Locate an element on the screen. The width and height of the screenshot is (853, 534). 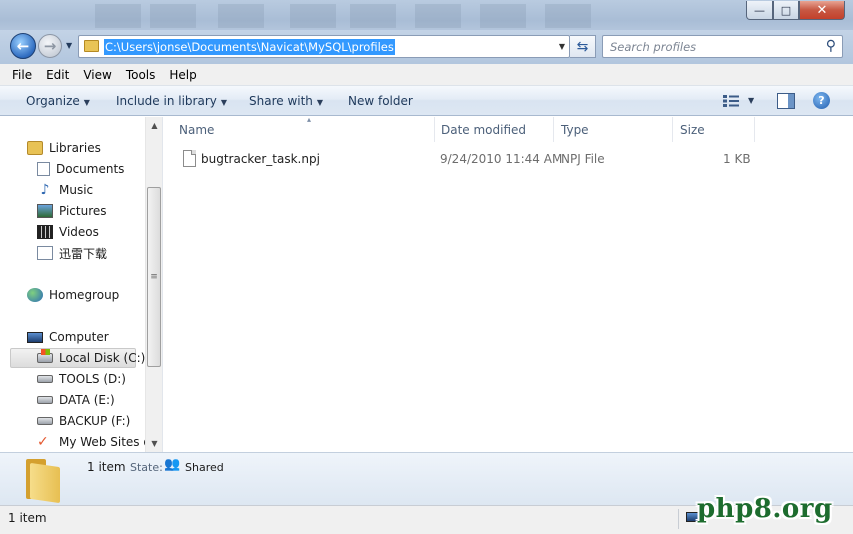
status-separator is located at coordinates (678, 519).